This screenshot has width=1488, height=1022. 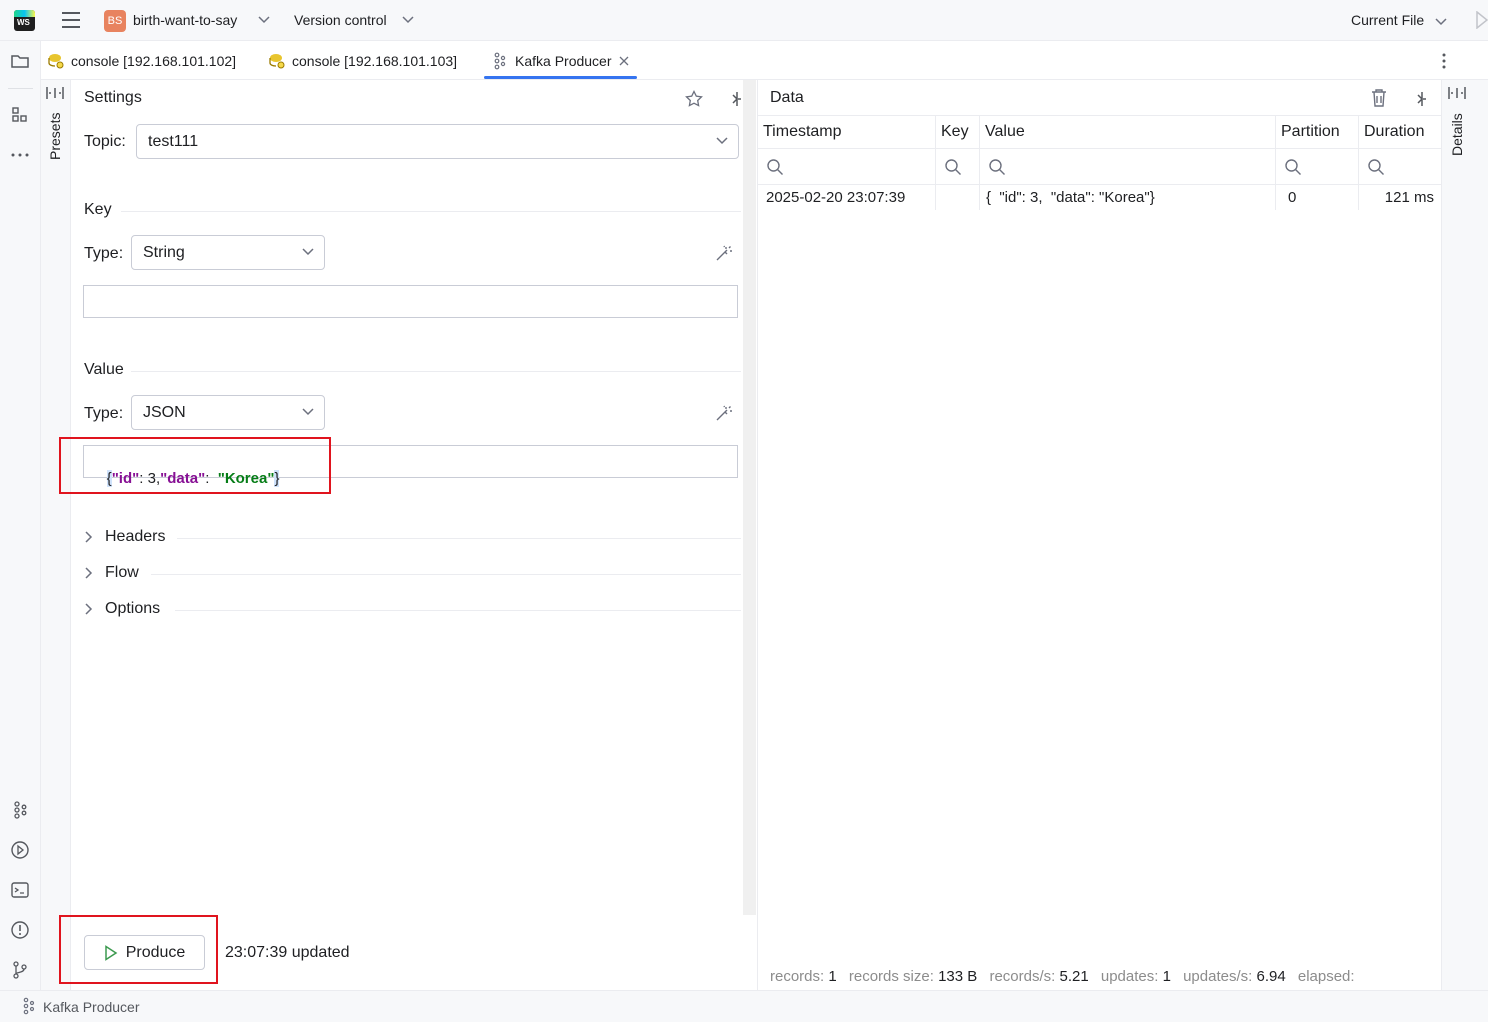 What do you see at coordinates (228, 252) in the screenshot?
I see `key-type-select: String` at bounding box center [228, 252].